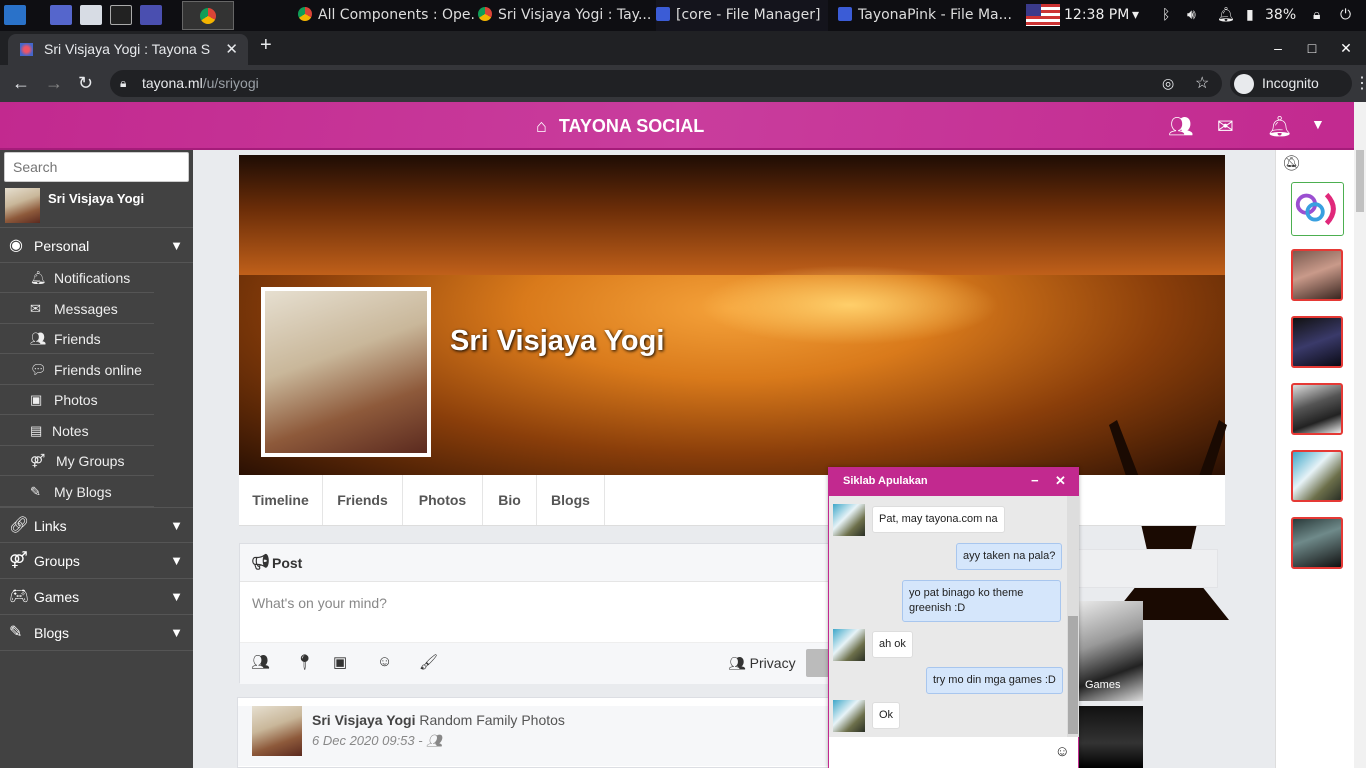 The width and height of the screenshot is (1366, 768). What do you see at coordinates (443, 500) in the screenshot?
I see `tab-photos: Photos` at bounding box center [443, 500].